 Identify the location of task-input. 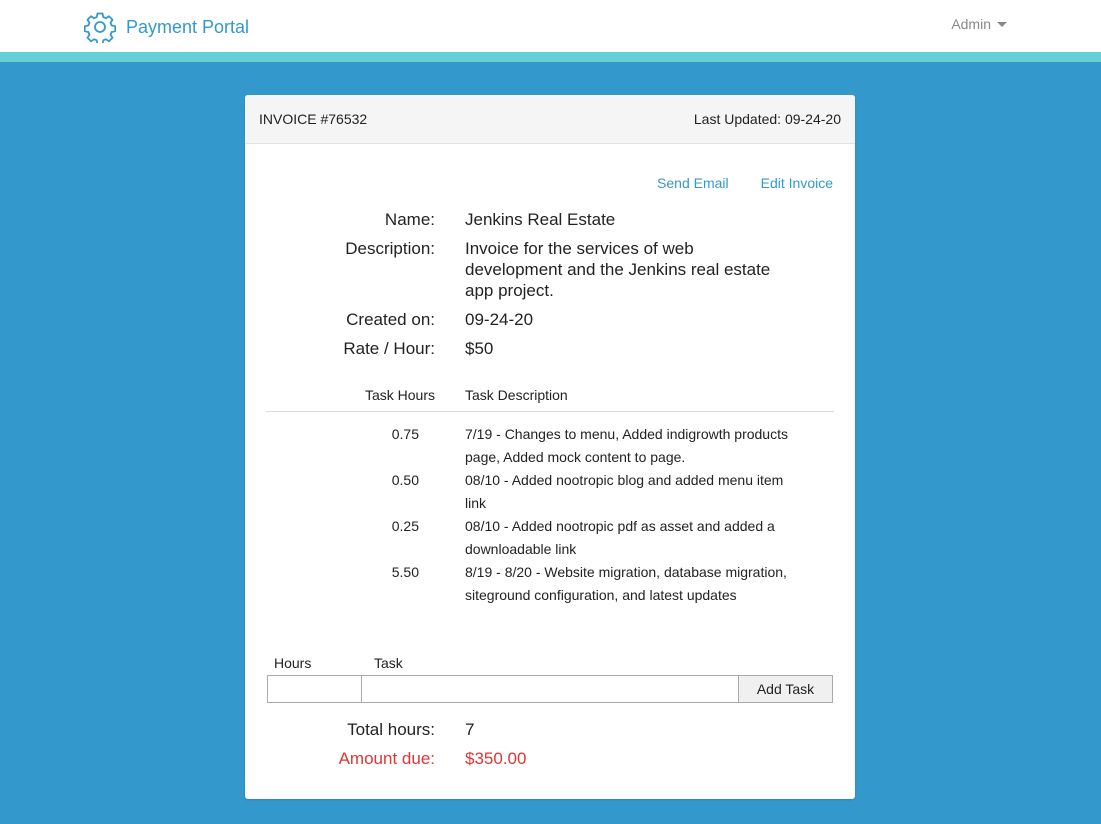
(550, 689).